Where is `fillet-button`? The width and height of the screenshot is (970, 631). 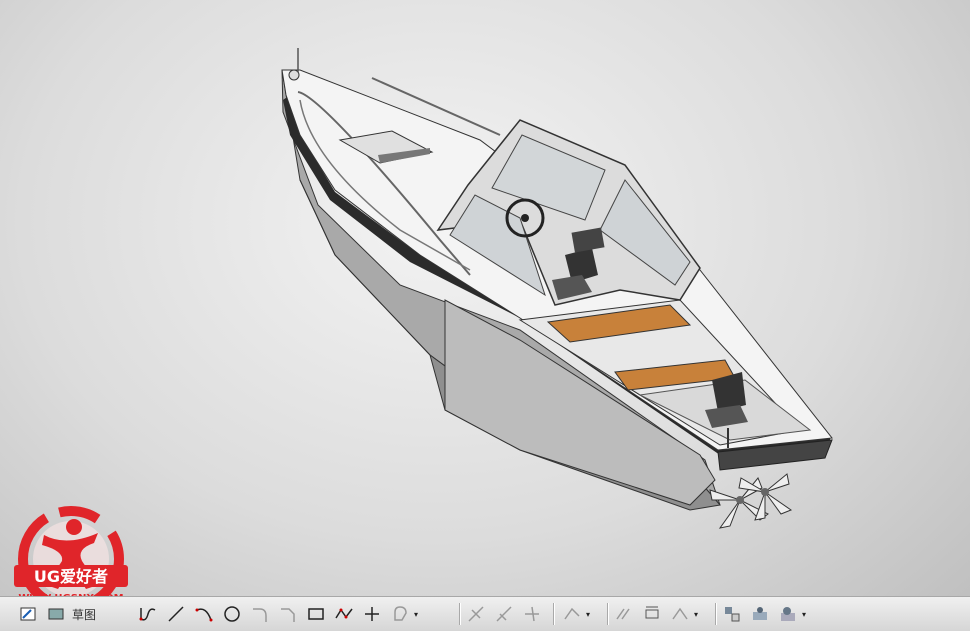 fillet-button is located at coordinates (260, 614).